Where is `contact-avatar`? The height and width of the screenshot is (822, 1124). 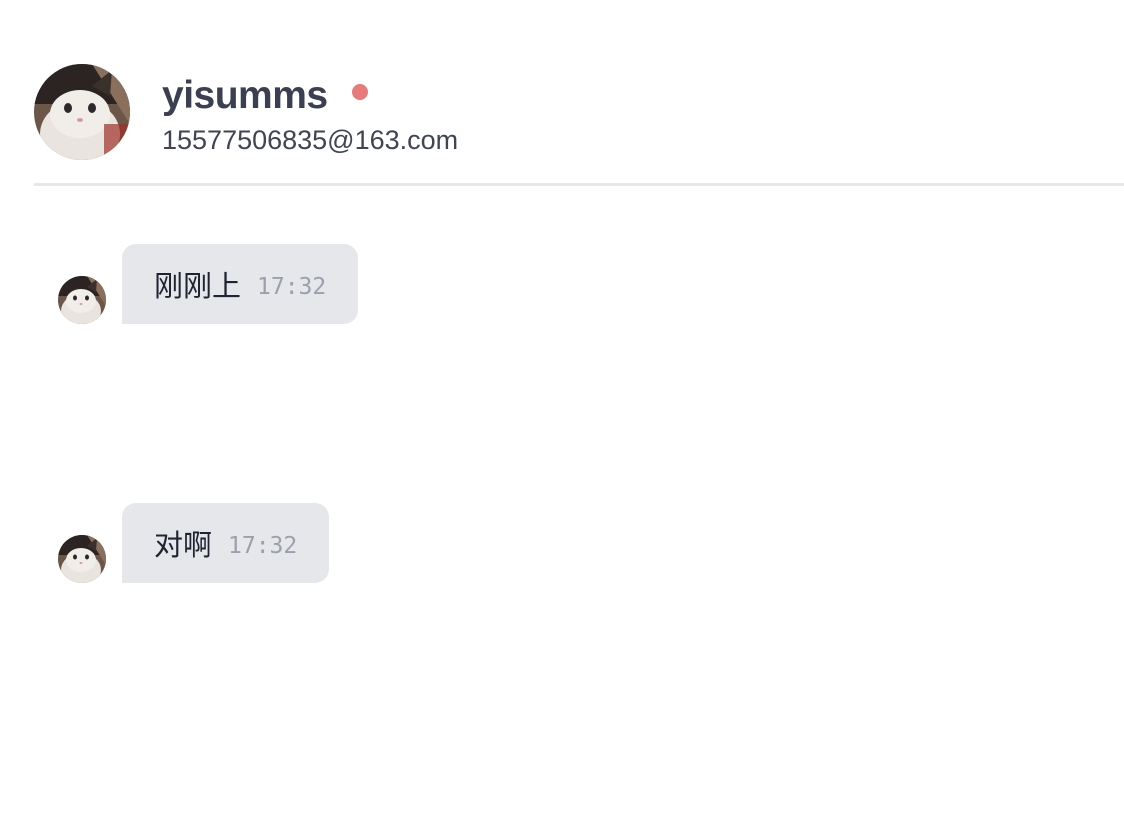 contact-avatar is located at coordinates (82, 112).